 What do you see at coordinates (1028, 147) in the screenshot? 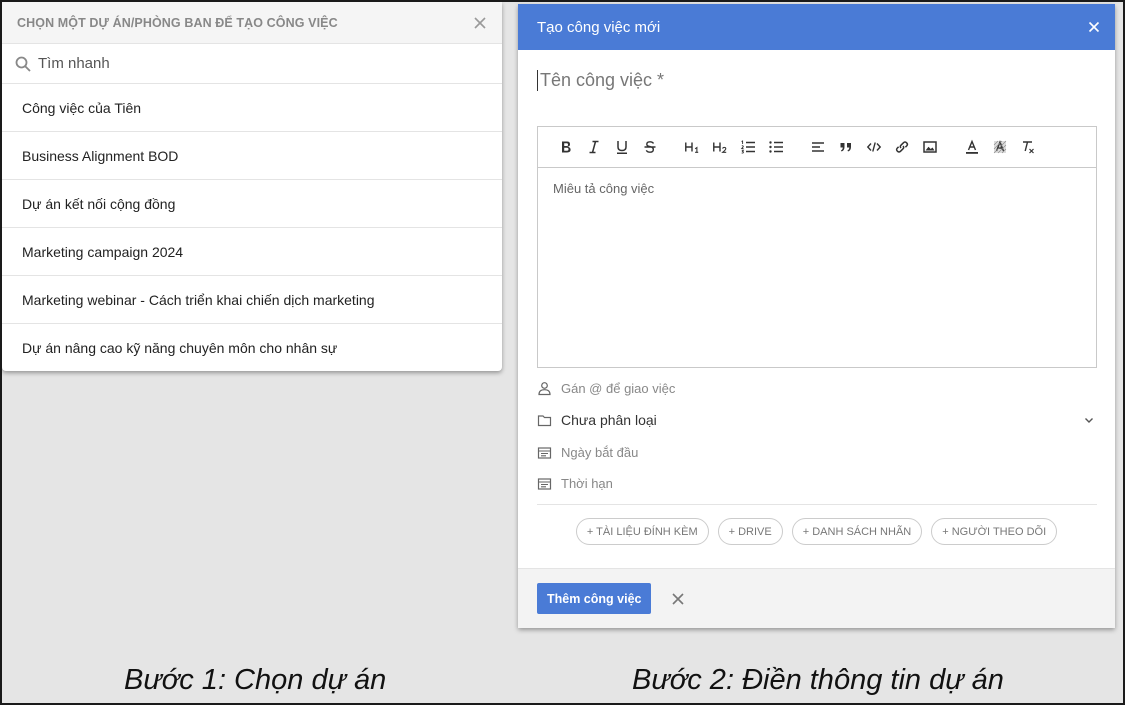
I see `clear-format-icon` at bounding box center [1028, 147].